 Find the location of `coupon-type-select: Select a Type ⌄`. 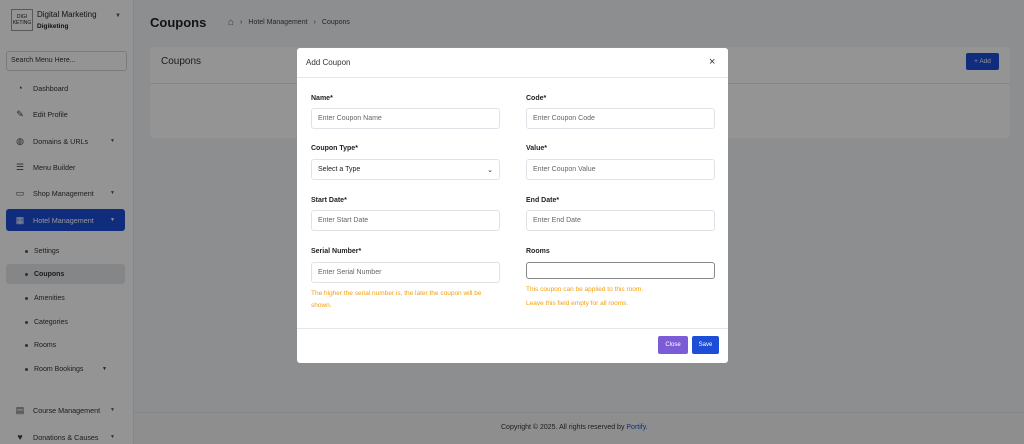

coupon-type-select: Select a Type ⌄ is located at coordinates (405, 169).